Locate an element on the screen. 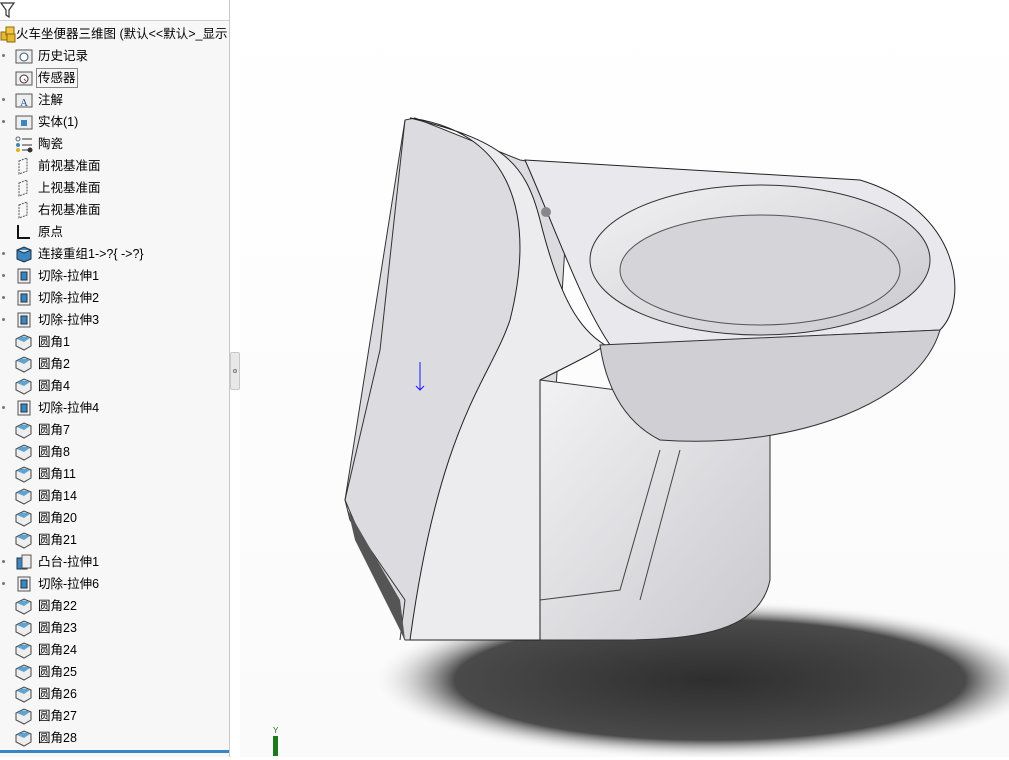  tree-item-label: 注解 is located at coordinates (51, 100).